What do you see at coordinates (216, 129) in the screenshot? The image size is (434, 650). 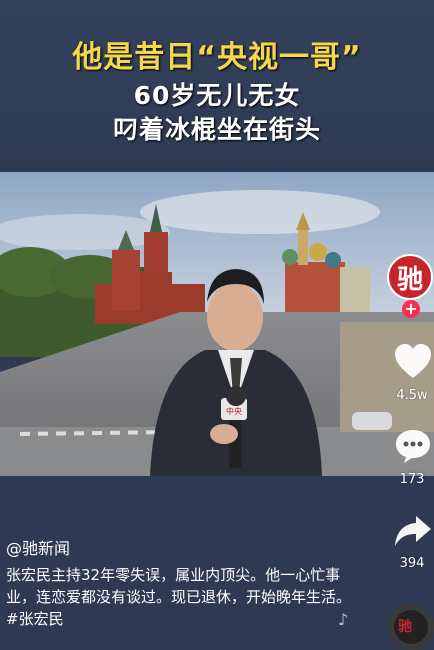 I see `title-line-3: 叼着冰棍坐在街头` at bounding box center [216, 129].